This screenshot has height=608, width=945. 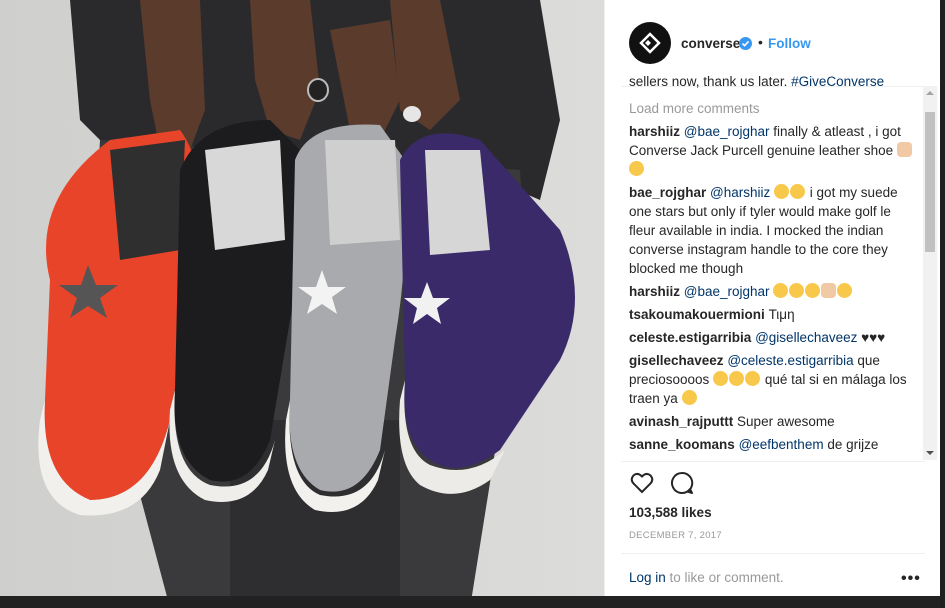 I want to click on hand-gesture-emoji-icon, so click(x=829, y=290).